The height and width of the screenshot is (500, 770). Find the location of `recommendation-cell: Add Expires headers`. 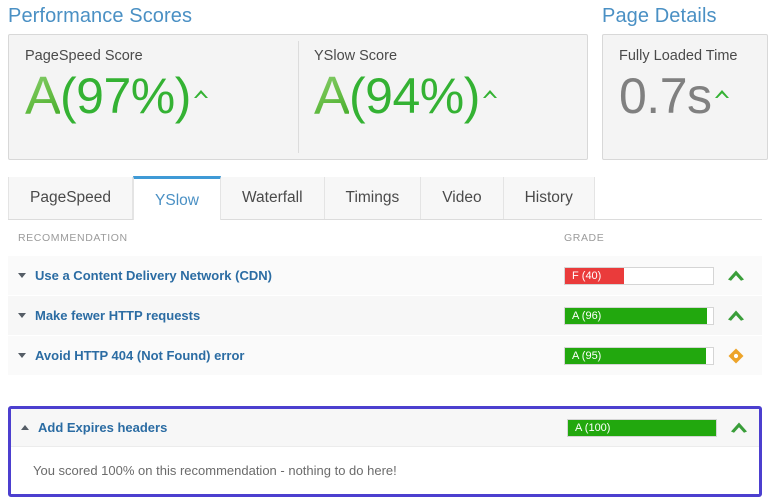

recommendation-cell: Add Expires headers is located at coordinates (289, 427).